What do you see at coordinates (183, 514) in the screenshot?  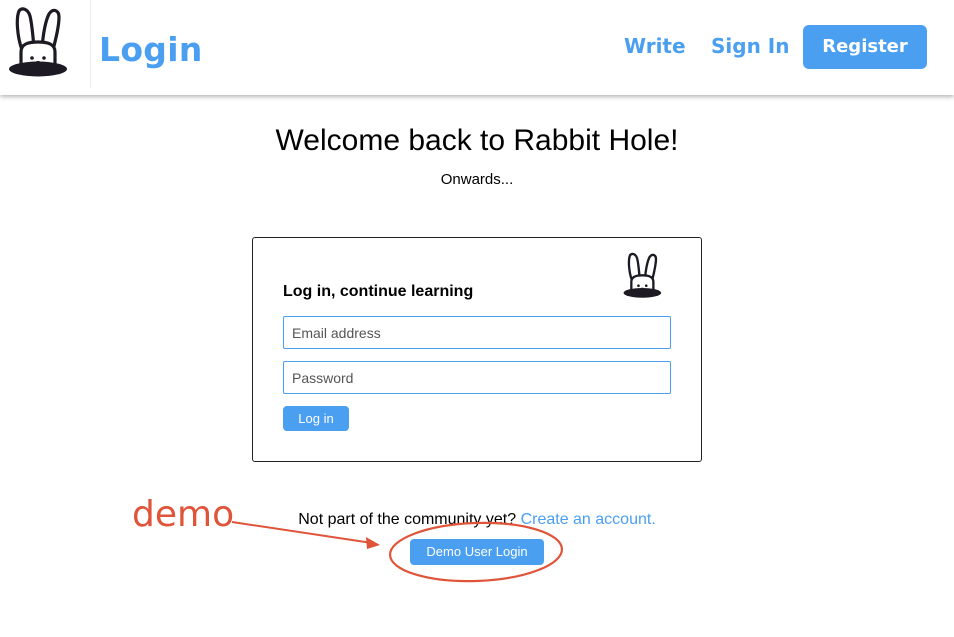 I see `demo-annotation-label: demo` at bounding box center [183, 514].